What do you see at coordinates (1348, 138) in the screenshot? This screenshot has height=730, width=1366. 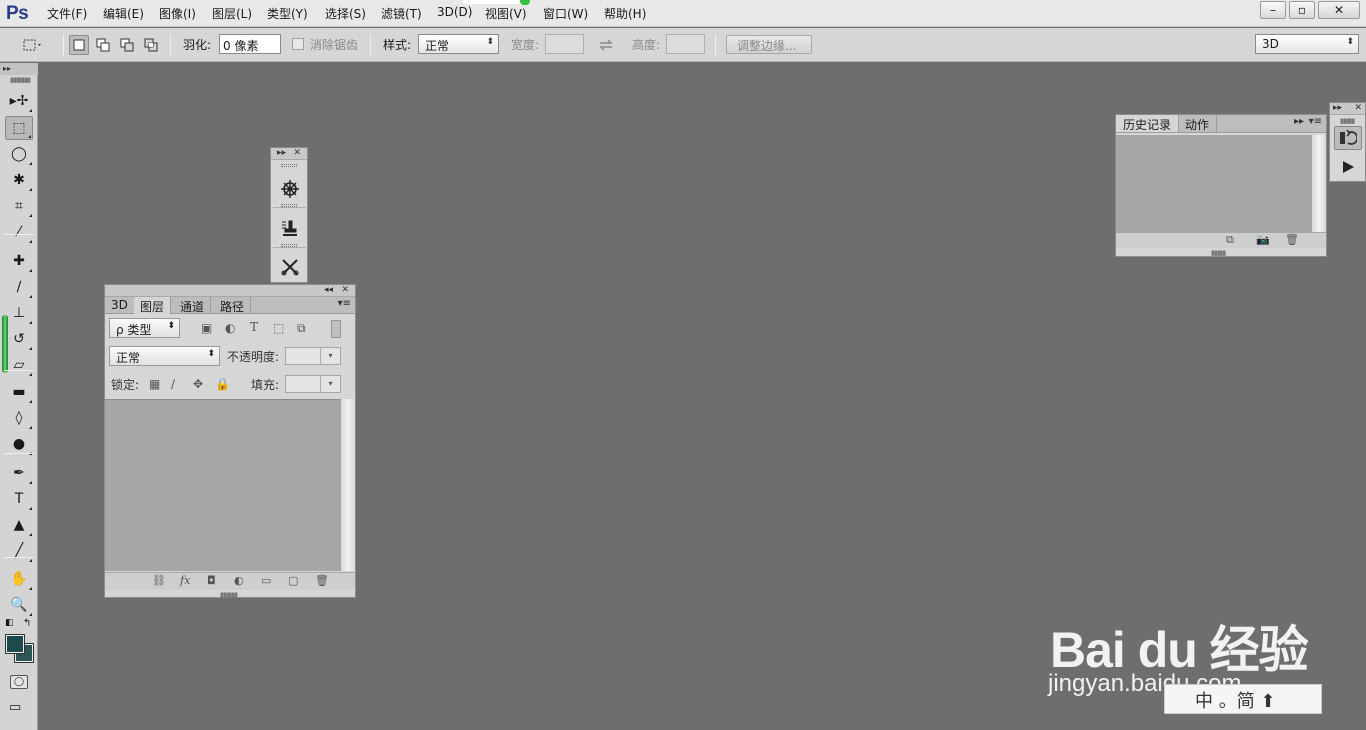 I see `history-dock-button` at bounding box center [1348, 138].